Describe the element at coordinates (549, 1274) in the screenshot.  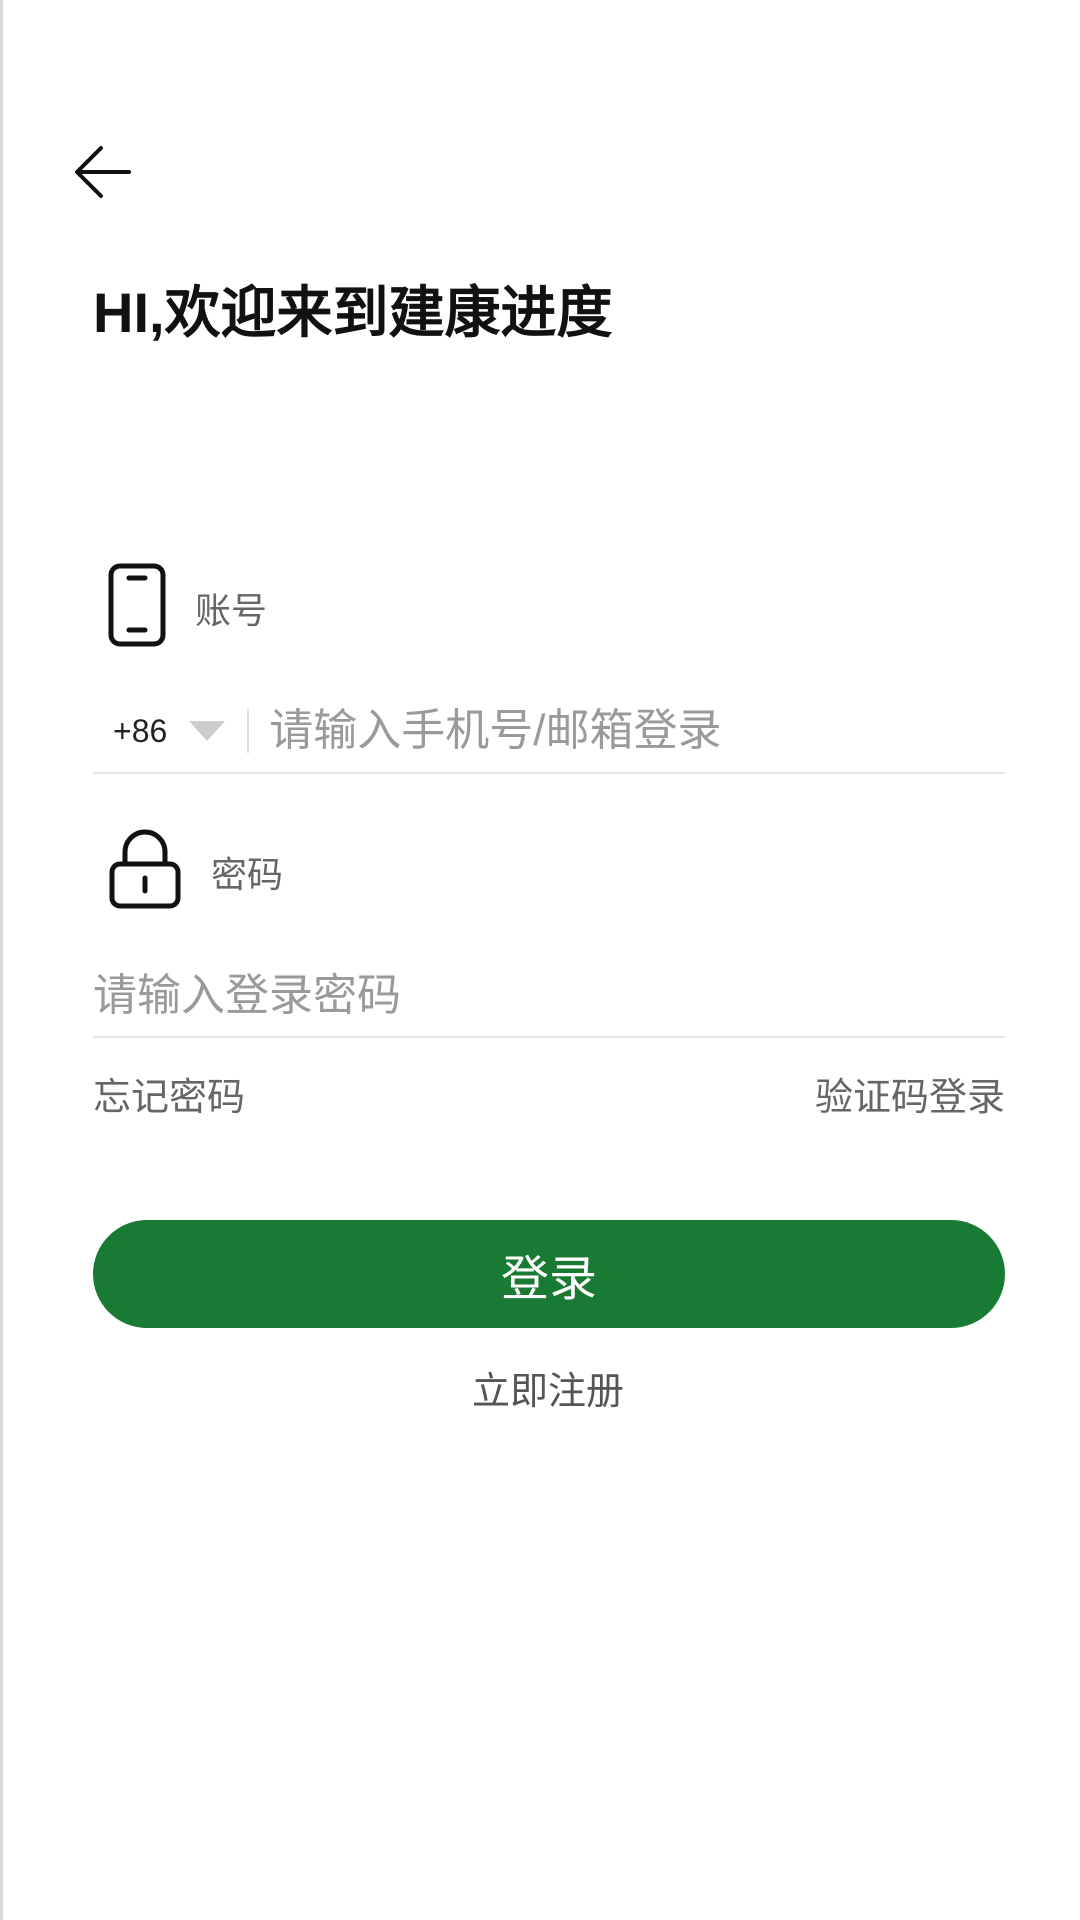
I see `login-button: 登录` at that location.